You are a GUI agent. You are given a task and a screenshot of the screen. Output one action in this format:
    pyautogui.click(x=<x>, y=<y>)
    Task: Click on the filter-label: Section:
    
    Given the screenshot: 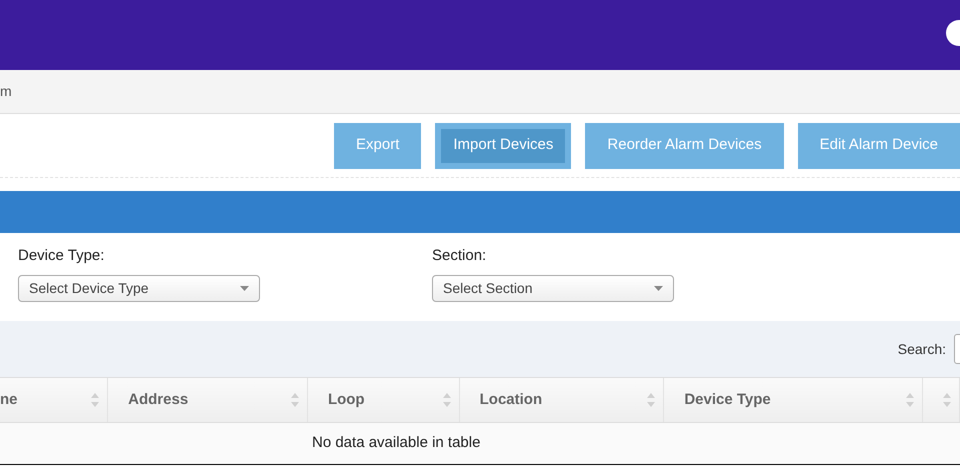 What is the action you would take?
    pyautogui.click(x=460, y=256)
    